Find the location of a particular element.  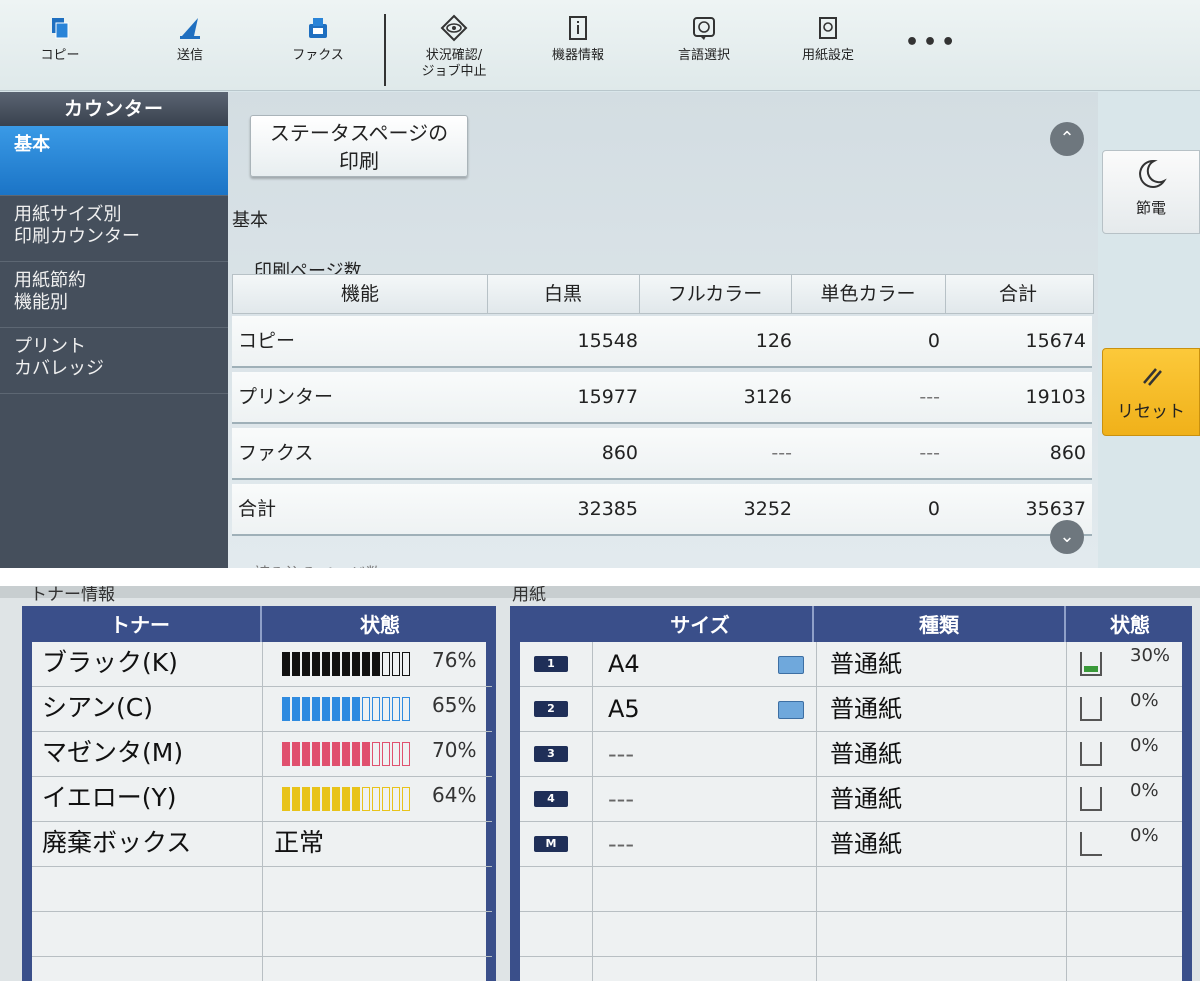

toolbar-fax-label: ファクス is located at coordinates (318, 55).